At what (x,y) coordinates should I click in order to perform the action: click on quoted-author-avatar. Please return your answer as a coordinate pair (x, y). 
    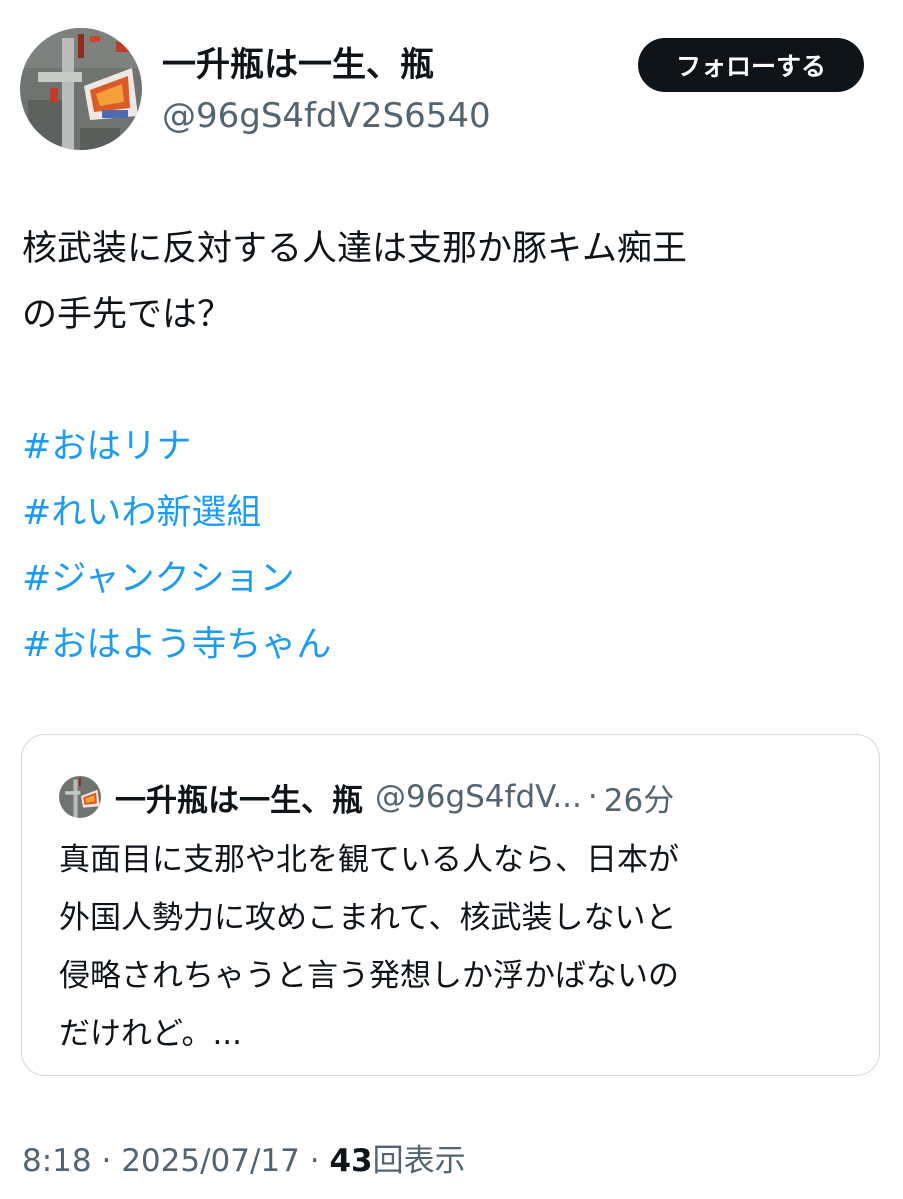
    Looking at the image, I should click on (80, 797).